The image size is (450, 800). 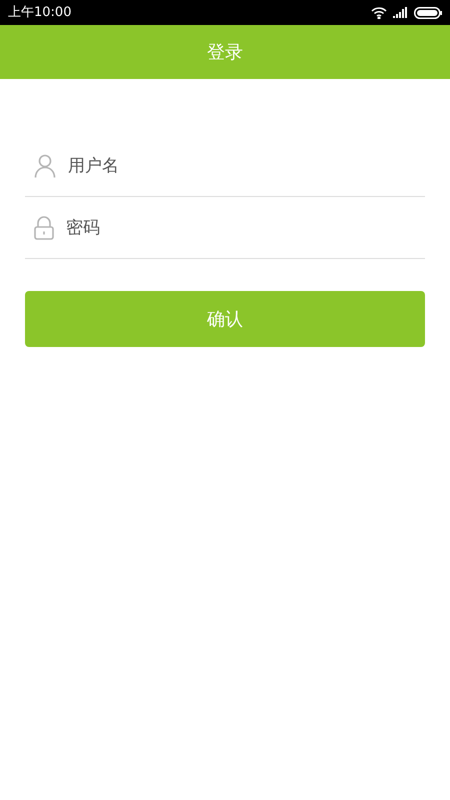 What do you see at coordinates (44, 228) in the screenshot?
I see `lock-icon` at bounding box center [44, 228].